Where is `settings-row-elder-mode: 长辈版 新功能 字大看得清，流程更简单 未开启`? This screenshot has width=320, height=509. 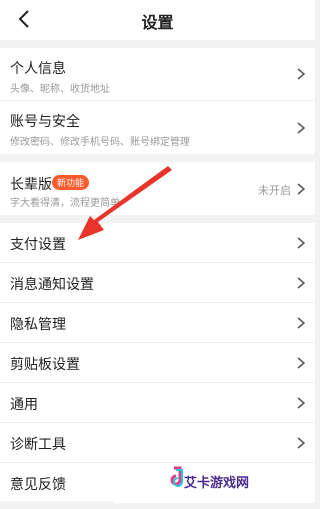 settings-row-elder-mode: 长辈版 新功能 字大看得清，流程更简单 未开启 is located at coordinates (157, 188).